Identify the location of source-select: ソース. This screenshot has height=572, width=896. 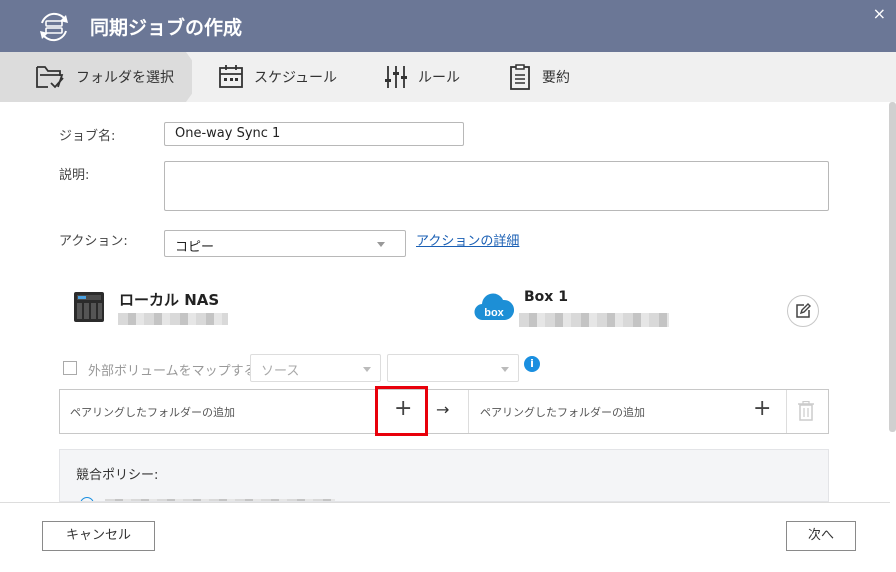
(315, 368).